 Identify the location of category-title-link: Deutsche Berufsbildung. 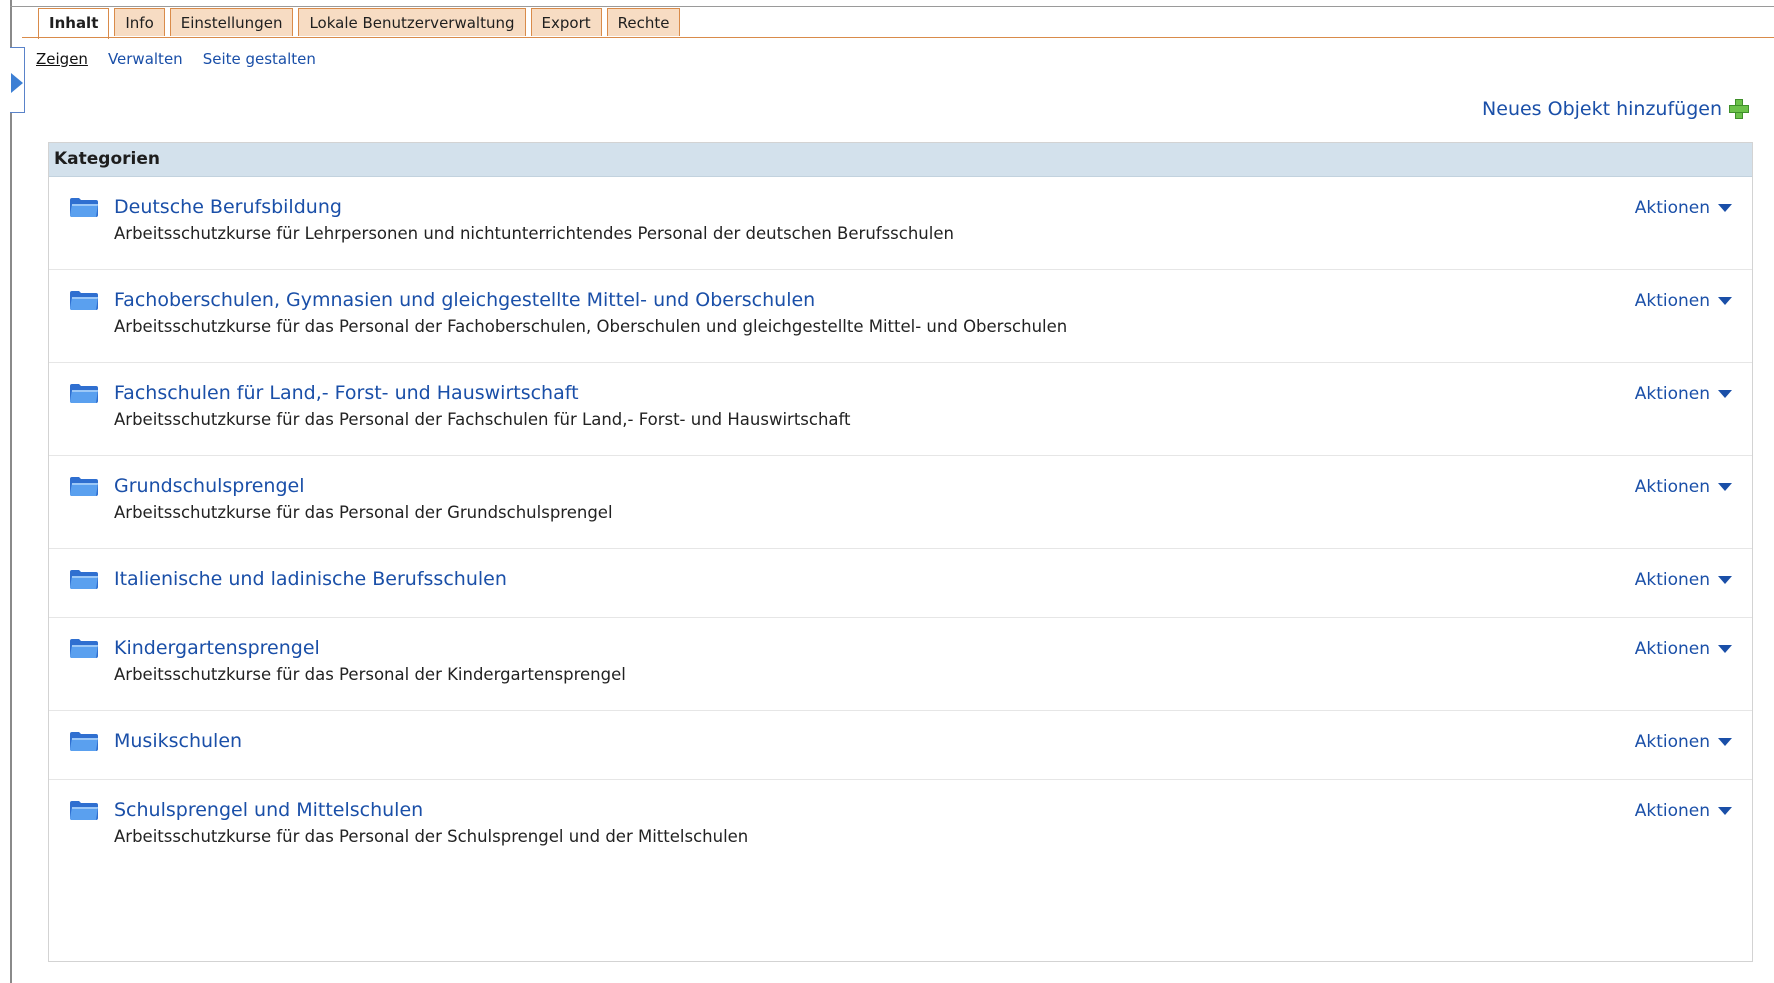
(228, 207).